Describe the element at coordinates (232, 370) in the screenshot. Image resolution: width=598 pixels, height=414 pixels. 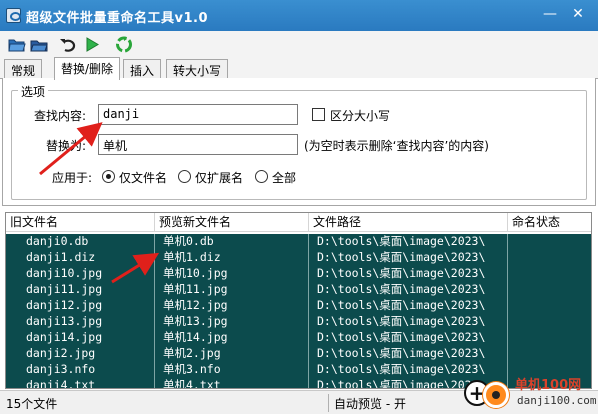
I see `cell-new-name: 单机3.nfo` at that location.